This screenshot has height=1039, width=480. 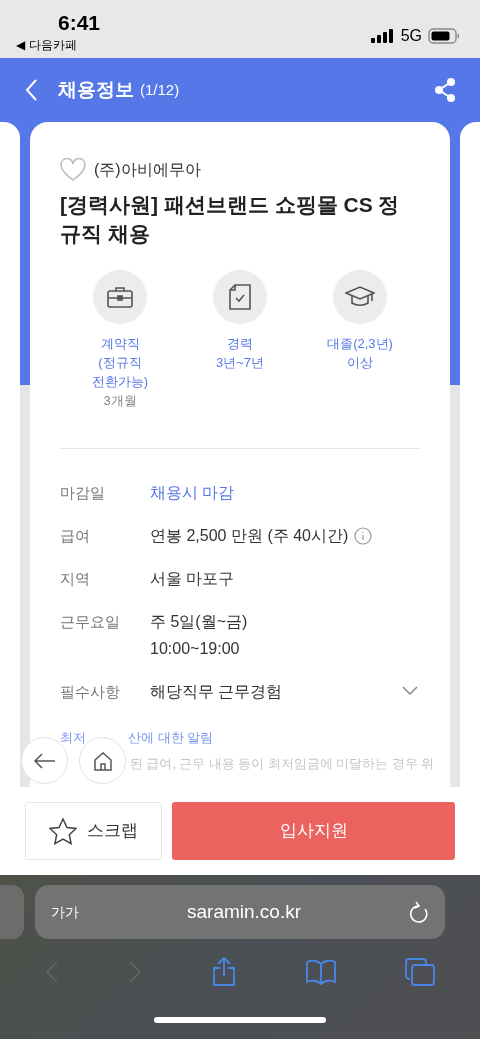 I want to click on chevron-left-icon, so click(x=51, y=972).